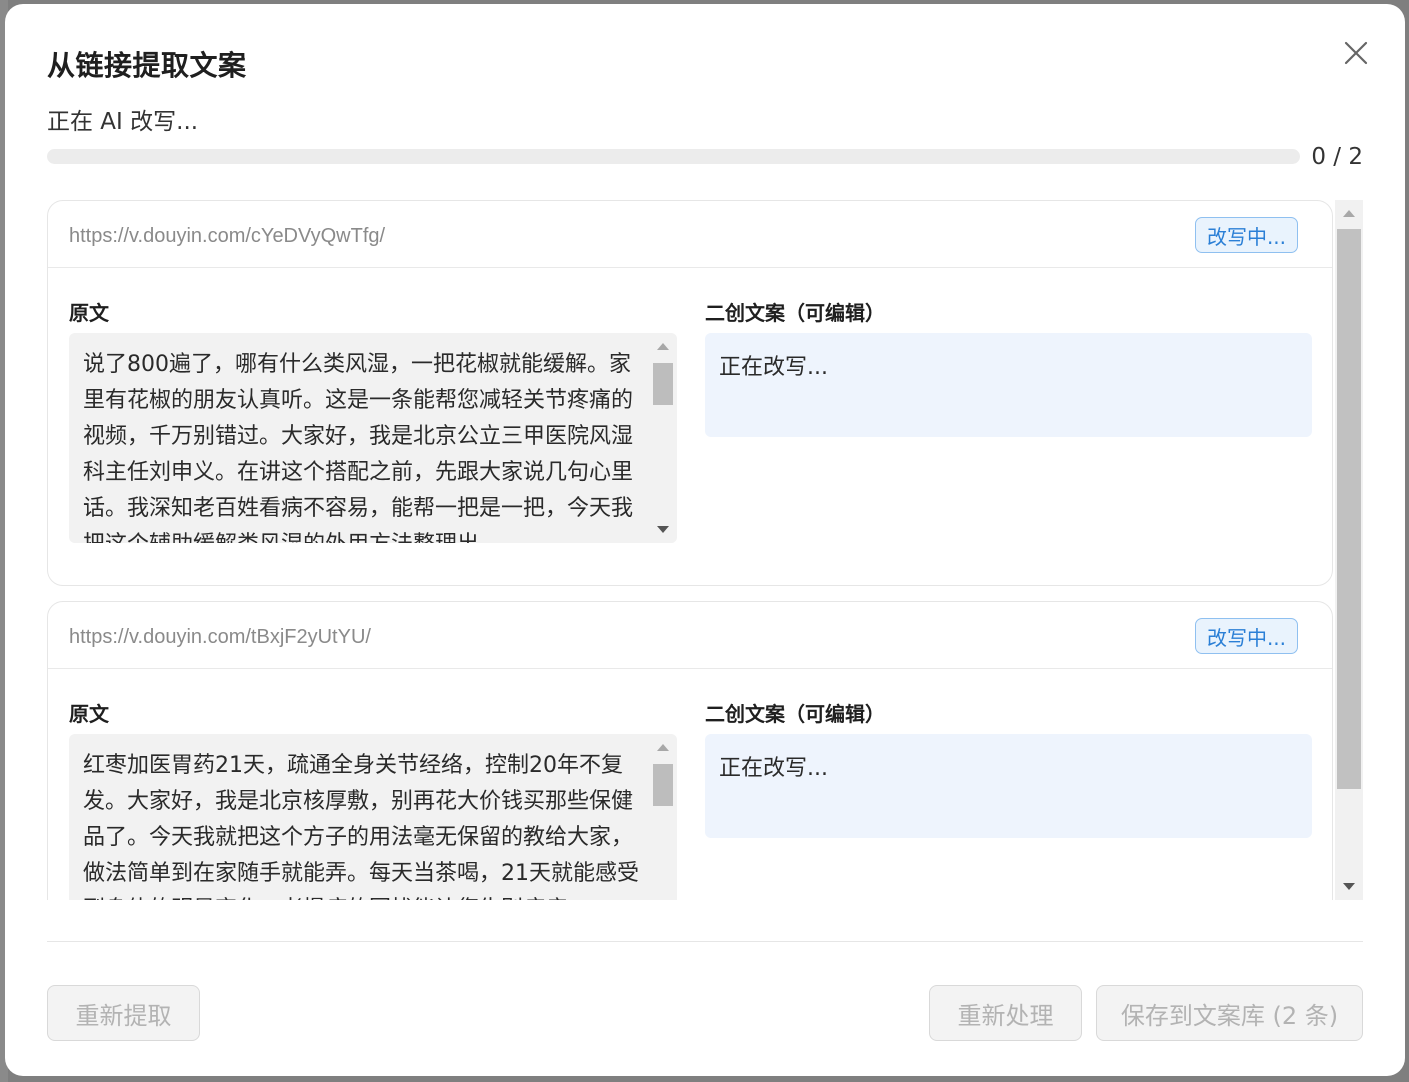 The width and height of the screenshot is (1409, 1082). I want to click on dialog-title: 从链接提取文案, so click(147, 65).